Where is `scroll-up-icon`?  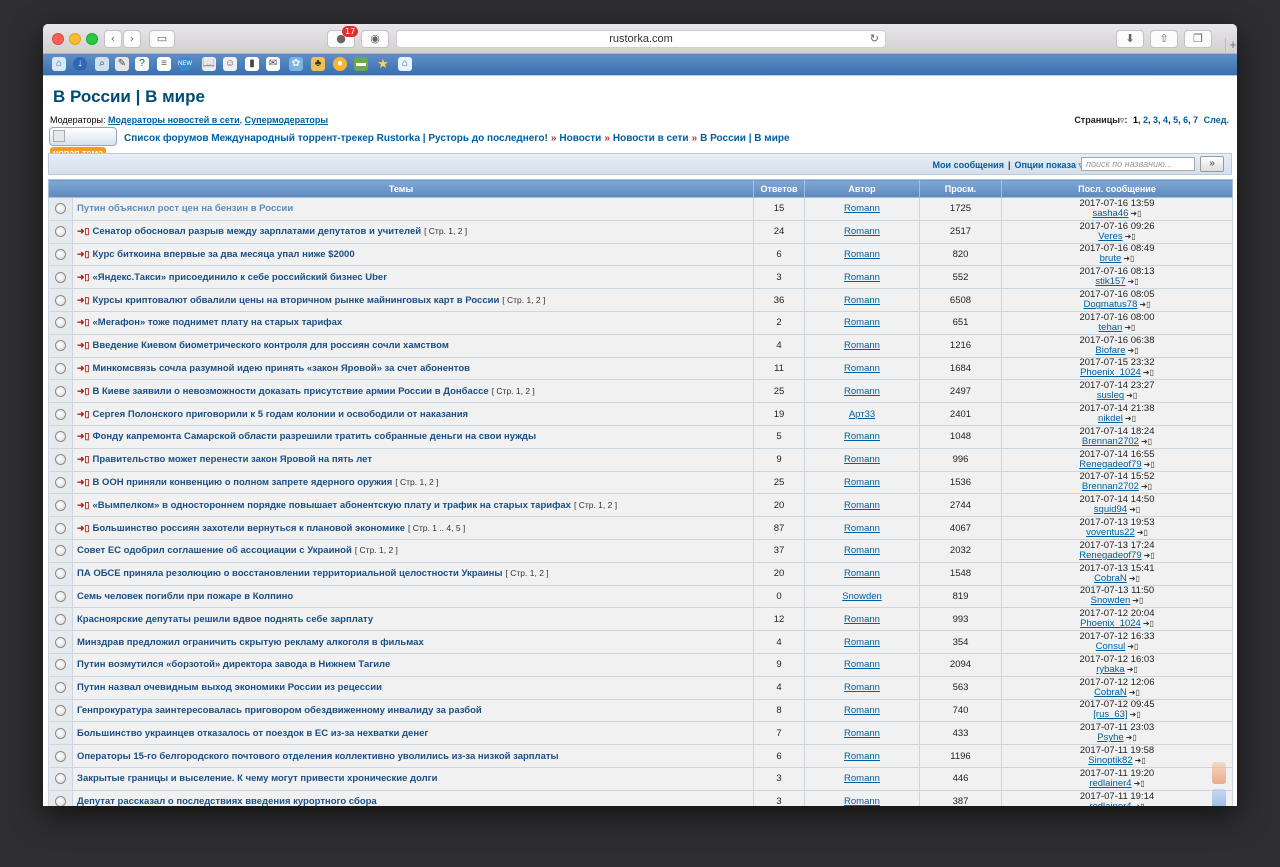
scroll-up-icon is located at coordinates (1219, 773).